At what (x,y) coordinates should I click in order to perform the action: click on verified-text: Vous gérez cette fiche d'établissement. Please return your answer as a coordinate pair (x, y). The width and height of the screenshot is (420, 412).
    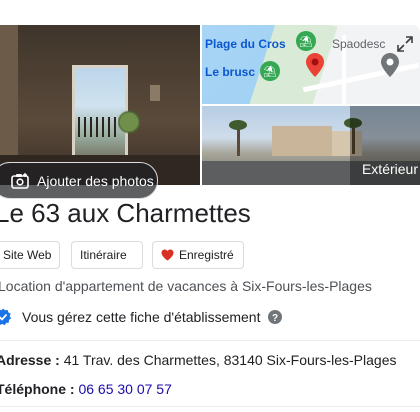
    Looking at the image, I should click on (141, 317).